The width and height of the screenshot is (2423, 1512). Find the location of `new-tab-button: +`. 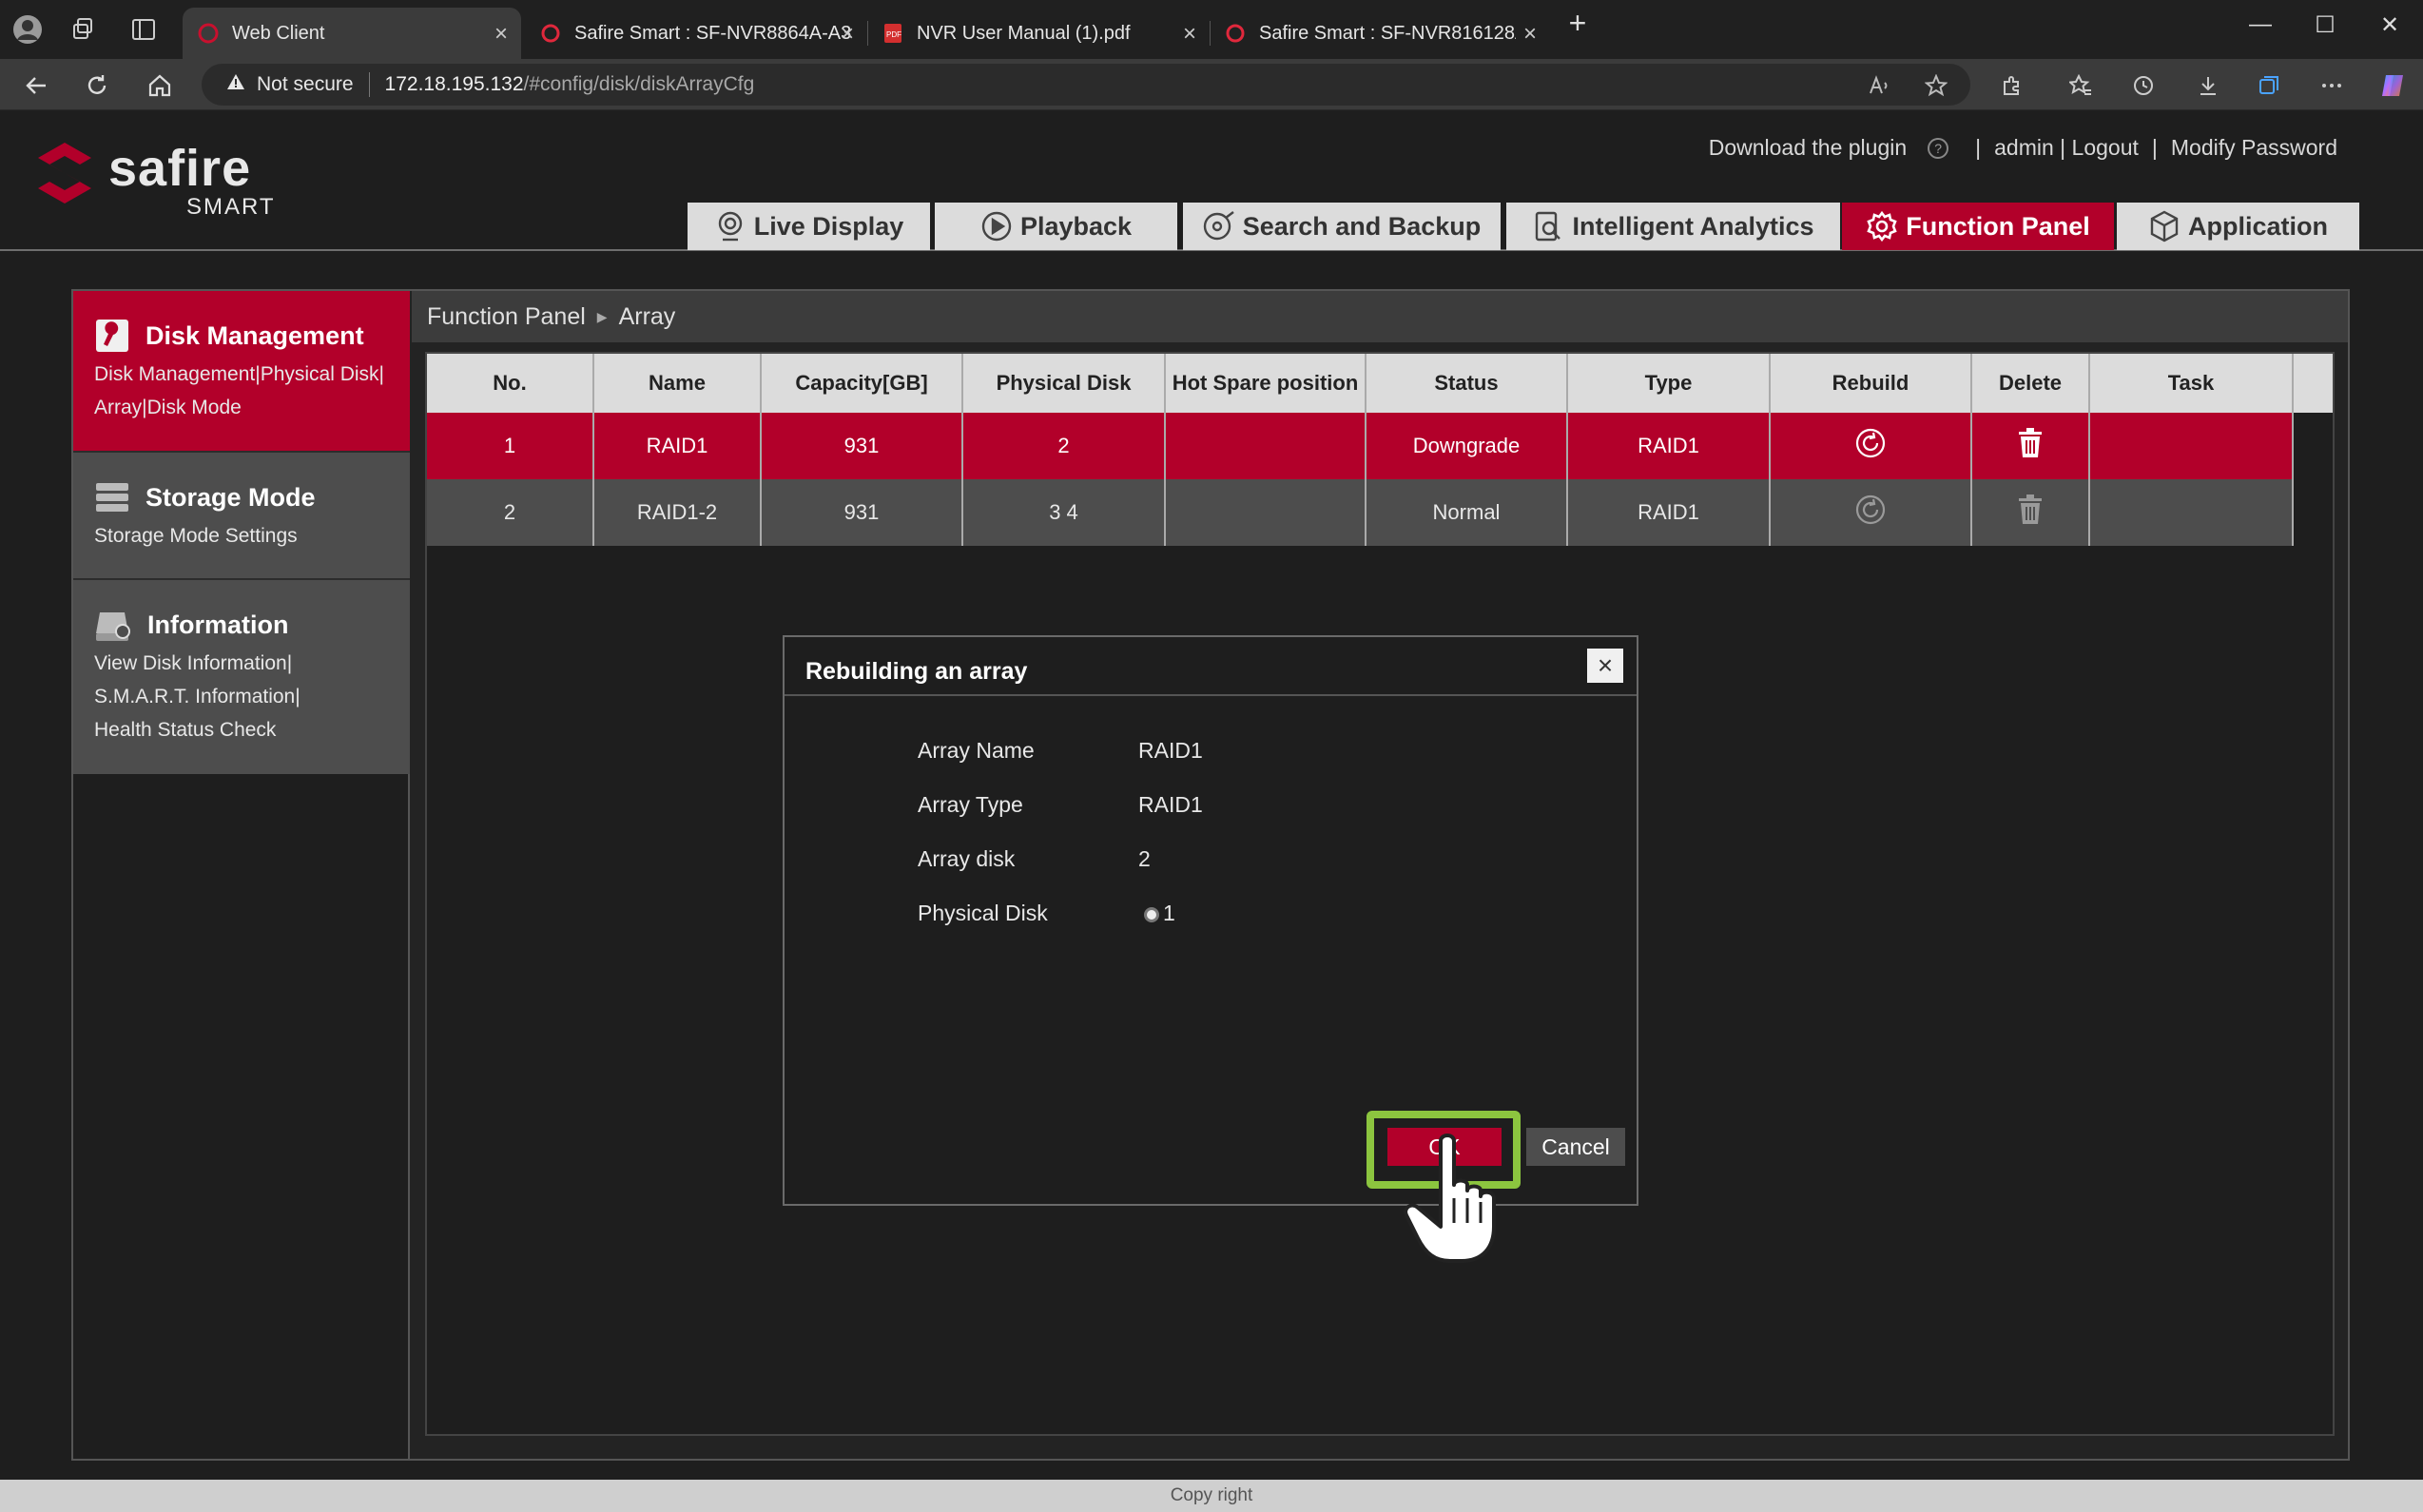

new-tab-button: + is located at coordinates (1577, 23).